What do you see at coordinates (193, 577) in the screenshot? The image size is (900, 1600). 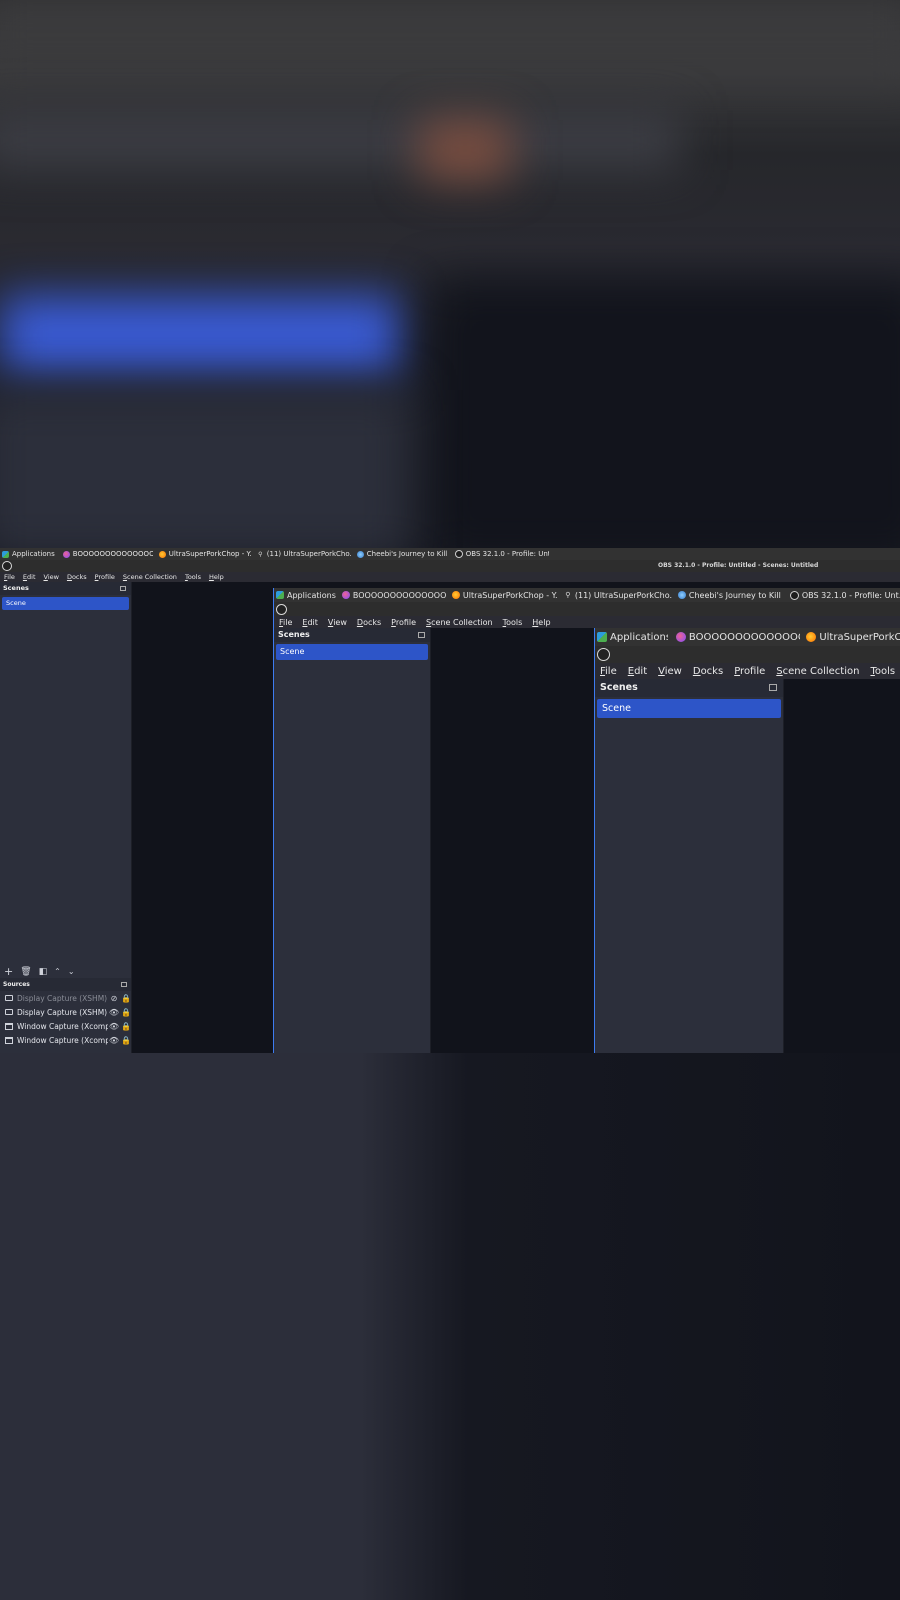 I see `menu-tools: Tools` at bounding box center [193, 577].